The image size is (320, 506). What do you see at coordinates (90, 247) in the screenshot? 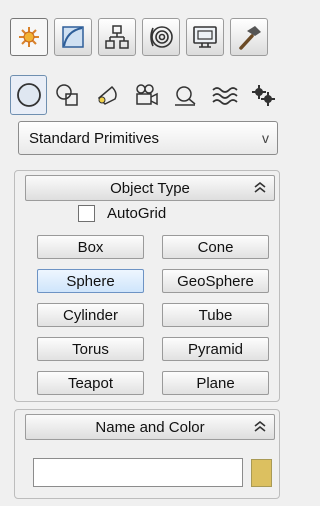
I see `box-button: Box` at bounding box center [90, 247].